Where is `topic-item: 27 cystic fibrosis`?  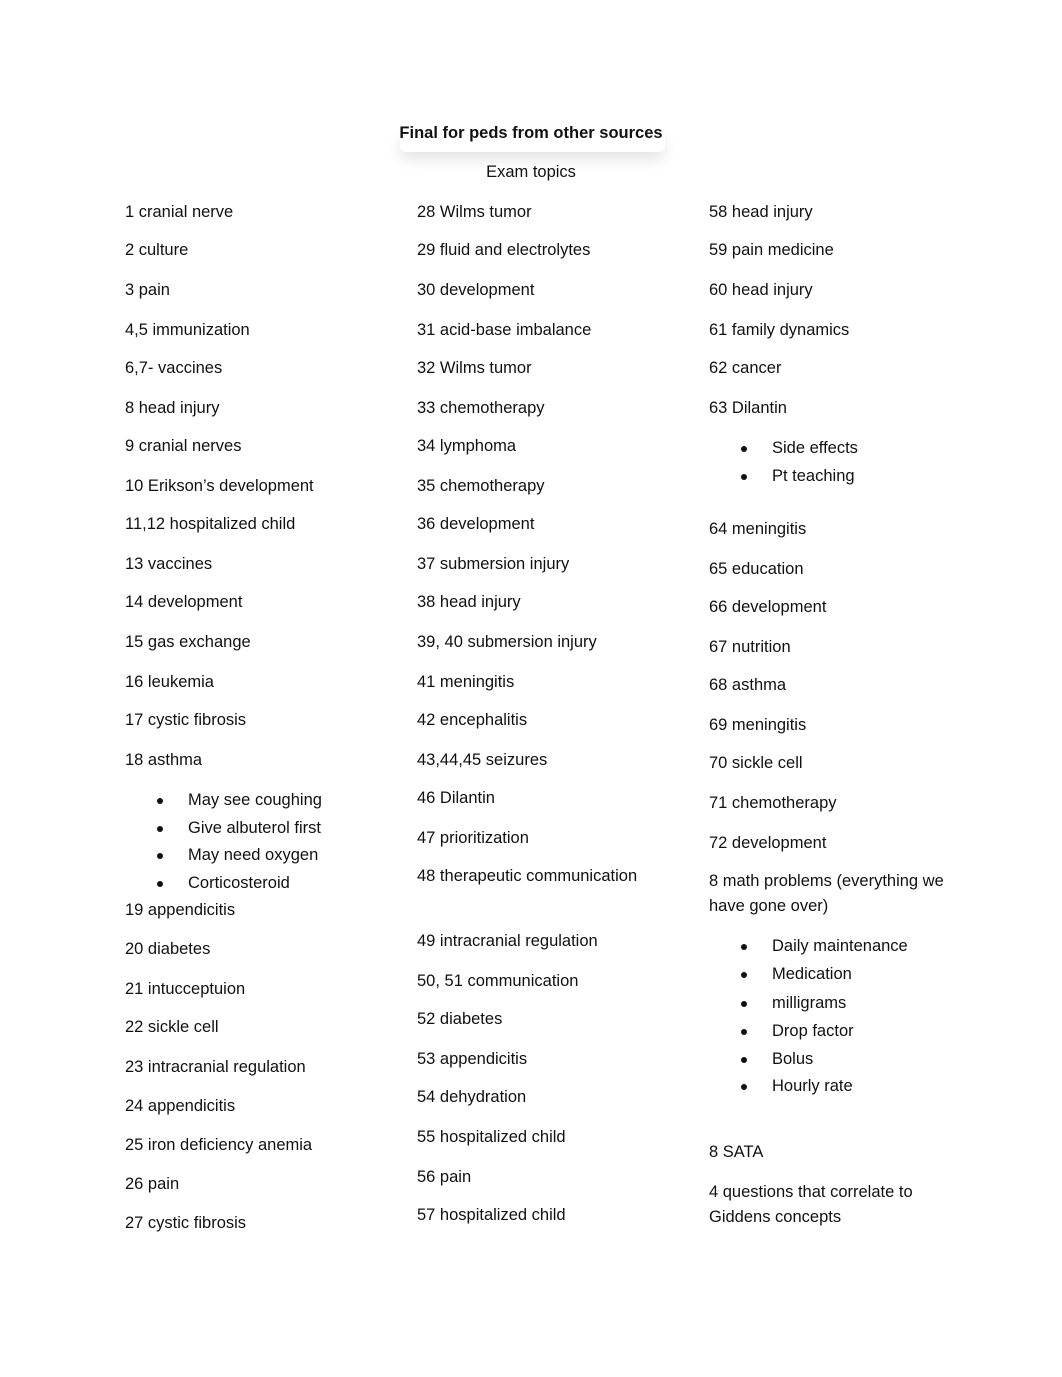 topic-item: 27 cystic fibrosis is located at coordinates (186, 1223).